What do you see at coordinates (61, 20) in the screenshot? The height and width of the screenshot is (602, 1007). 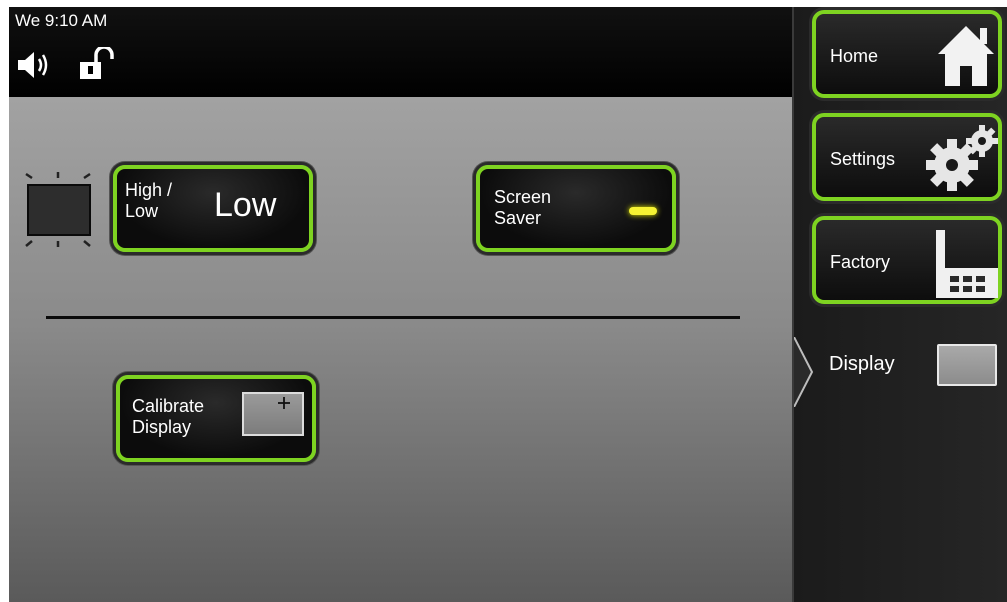 I see `clock: We 9:10 AM` at bounding box center [61, 20].